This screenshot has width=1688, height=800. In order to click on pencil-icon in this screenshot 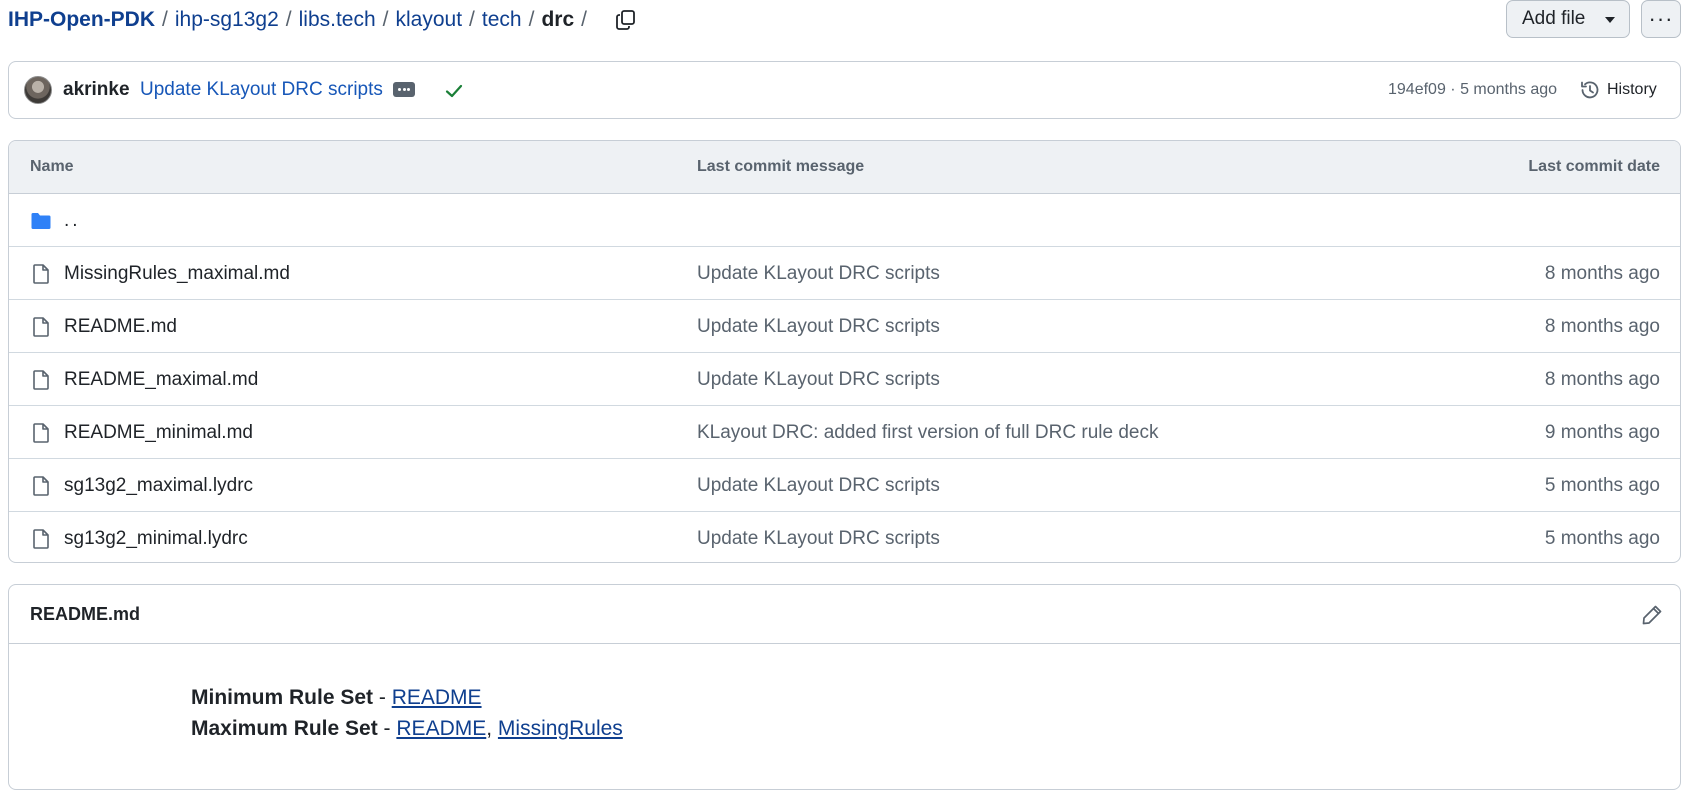, I will do `click(1652, 615)`.